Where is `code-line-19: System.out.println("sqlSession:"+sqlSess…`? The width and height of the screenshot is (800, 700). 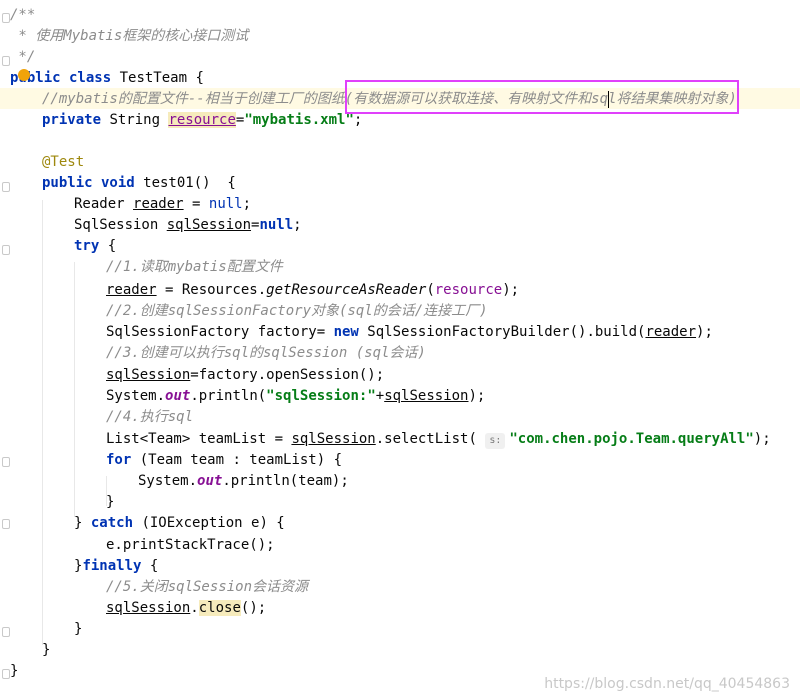 code-line-19: System.out.println("sqlSession:"+sqlSess… is located at coordinates (295, 396).